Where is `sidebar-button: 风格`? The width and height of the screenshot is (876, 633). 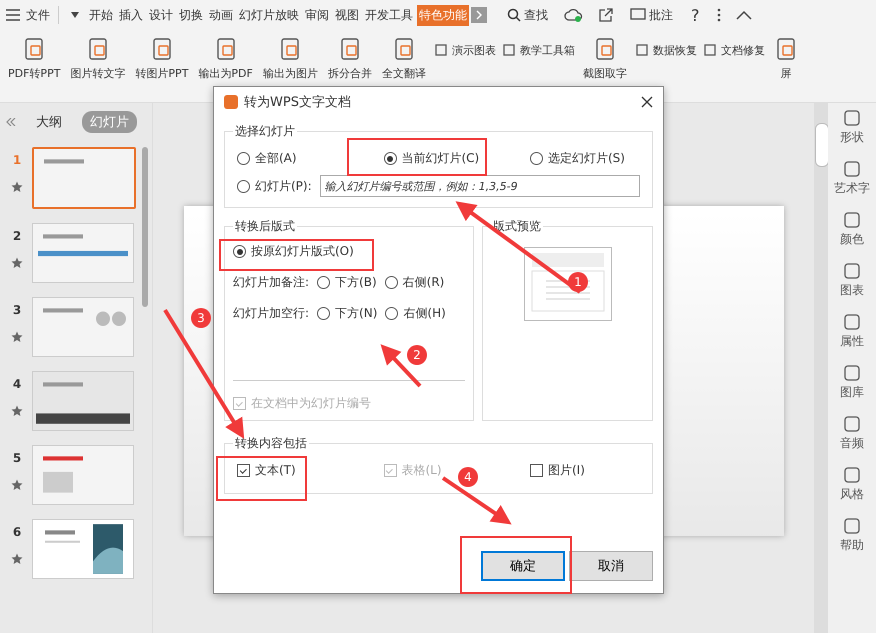 sidebar-button: 风格 is located at coordinates (852, 484).